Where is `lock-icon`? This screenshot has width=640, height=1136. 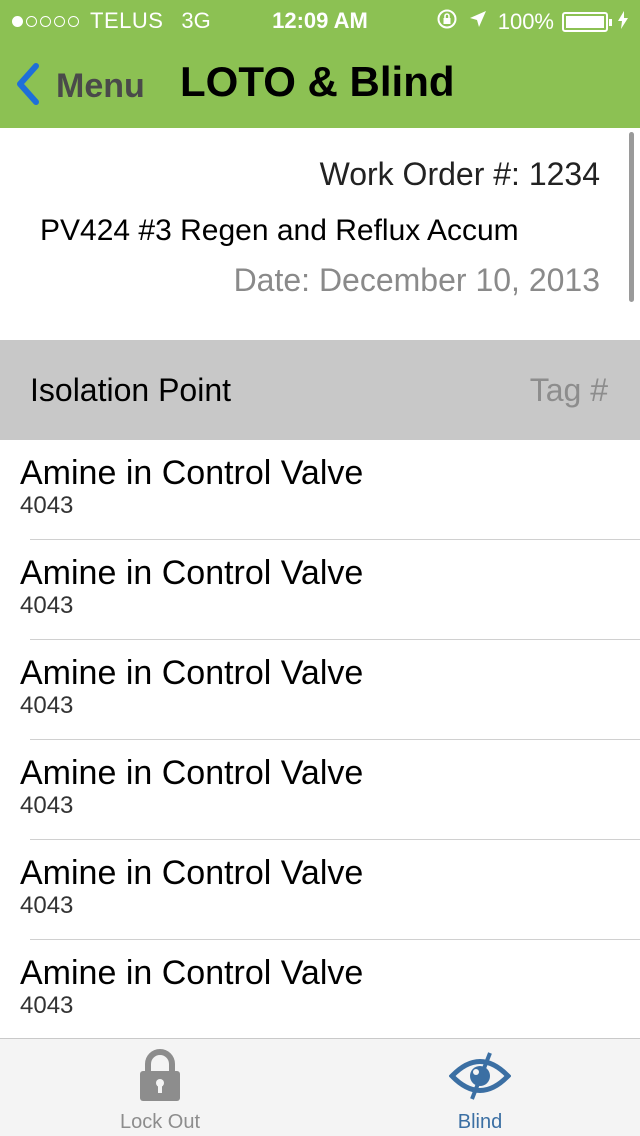 lock-icon is located at coordinates (160, 1078).